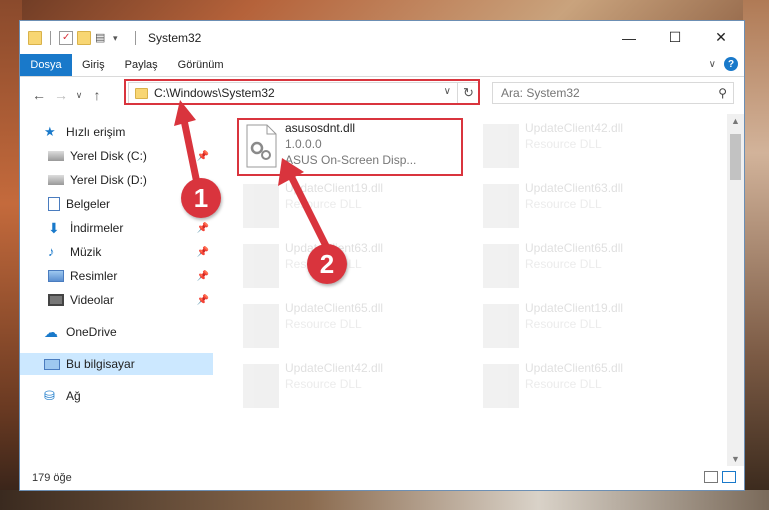 The image size is (769, 510). Describe the element at coordinates (731, 64) in the screenshot. I see `help-icon: ?` at that location.